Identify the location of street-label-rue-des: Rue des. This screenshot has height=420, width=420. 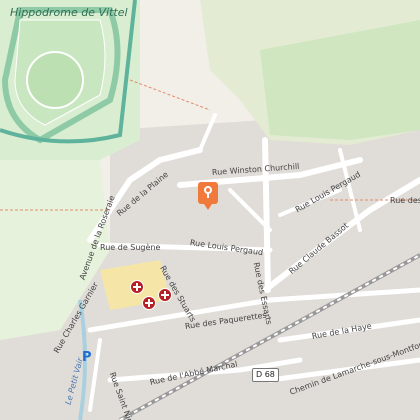
(405, 200).